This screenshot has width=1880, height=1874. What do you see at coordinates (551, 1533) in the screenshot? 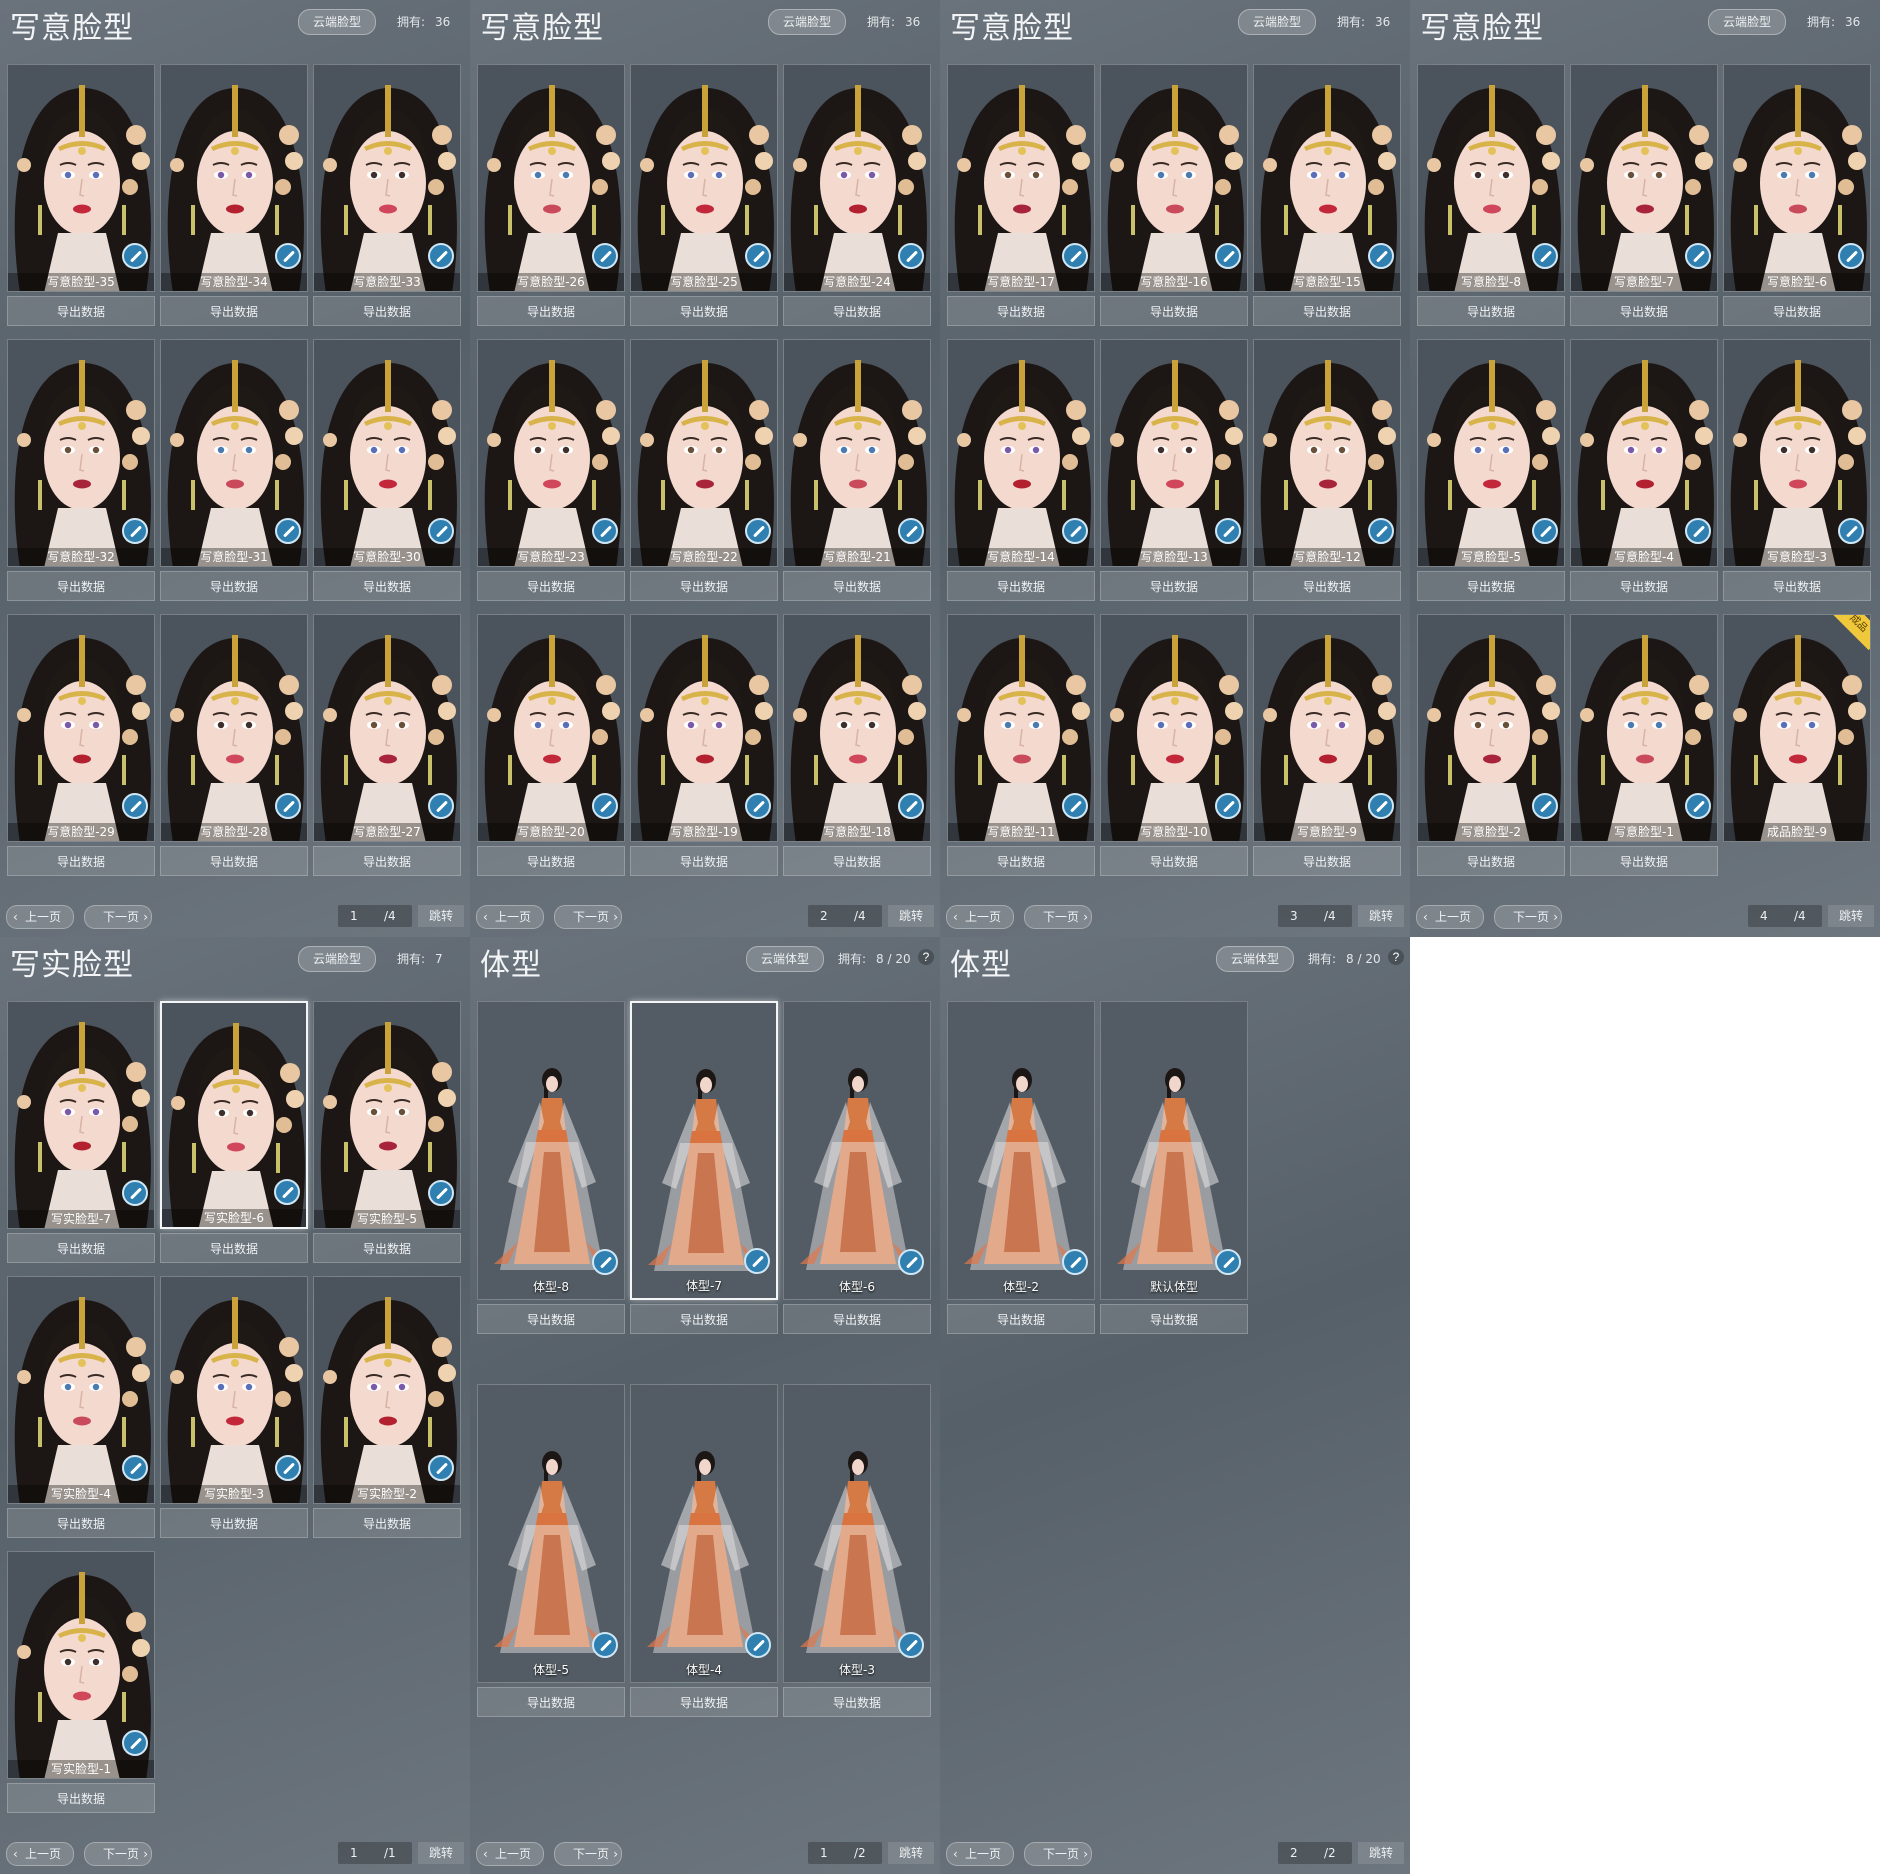
I see `preset-thumbnail: 体型-5` at bounding box center [551, 1533].